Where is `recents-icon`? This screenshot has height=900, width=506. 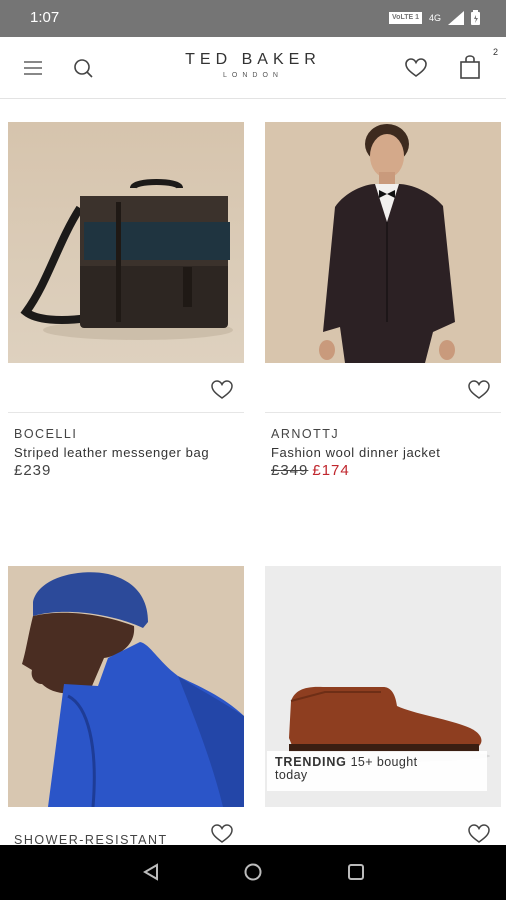
recents-icon is located at coordinates (356, 872).